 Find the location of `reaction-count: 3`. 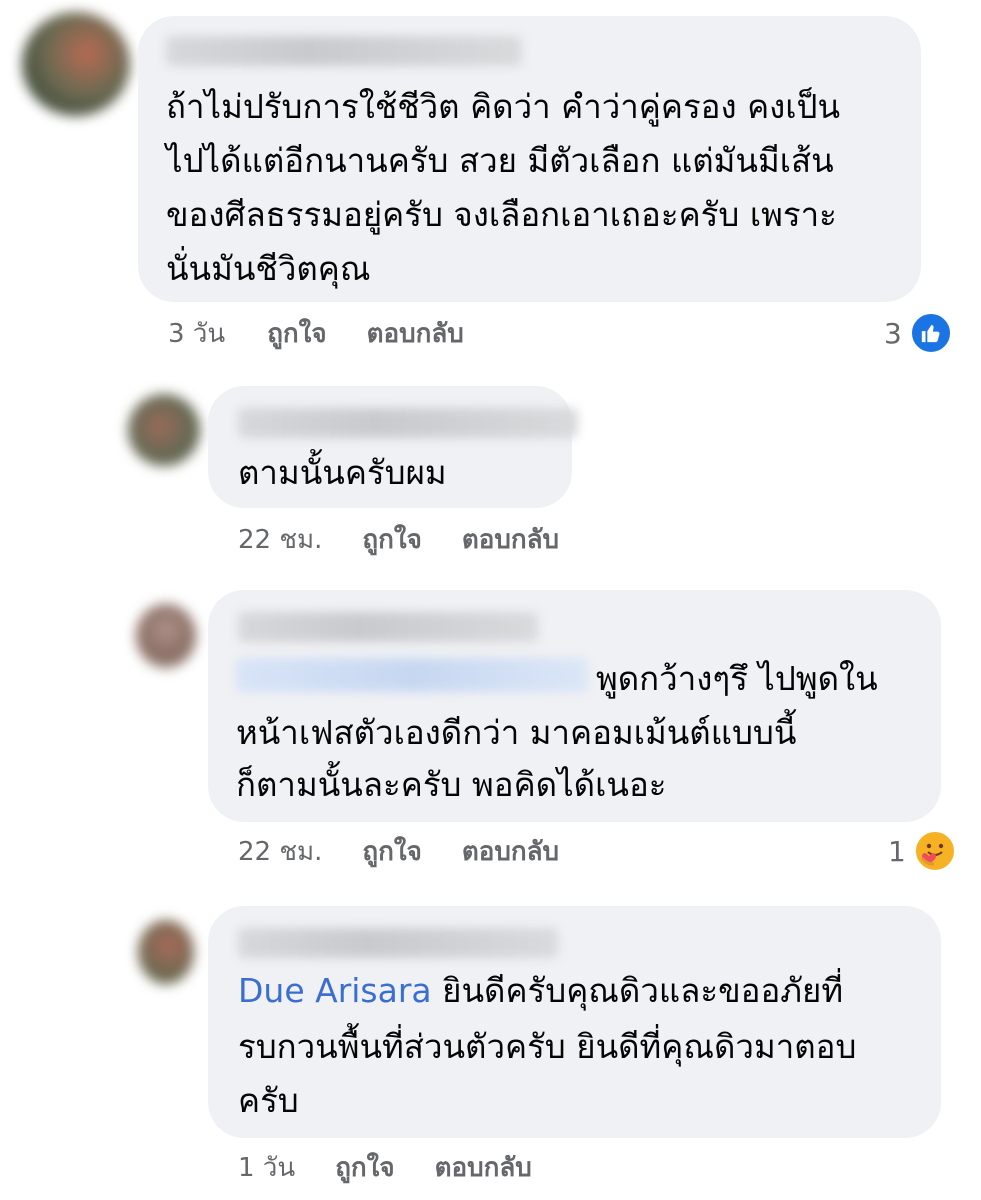

reaction-count: 3 is located at coordinates (893, 333).